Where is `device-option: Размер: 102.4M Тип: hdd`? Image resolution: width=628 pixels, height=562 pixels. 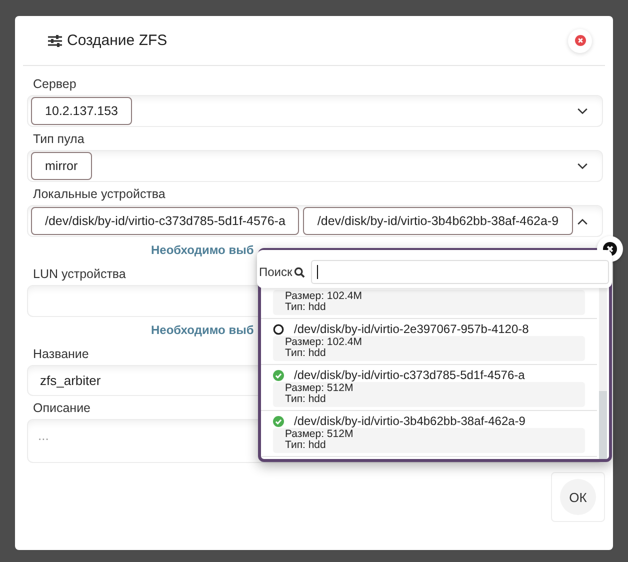 device-option: Размер: 102.4M Тип: hdd is located at coordinates (429, 303).